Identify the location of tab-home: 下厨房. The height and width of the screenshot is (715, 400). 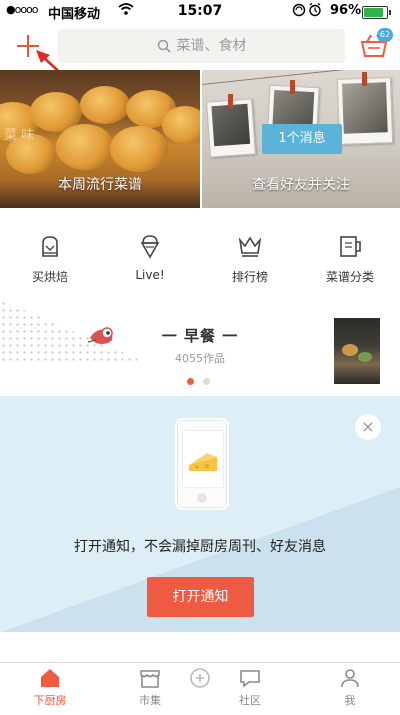
(50, 687).